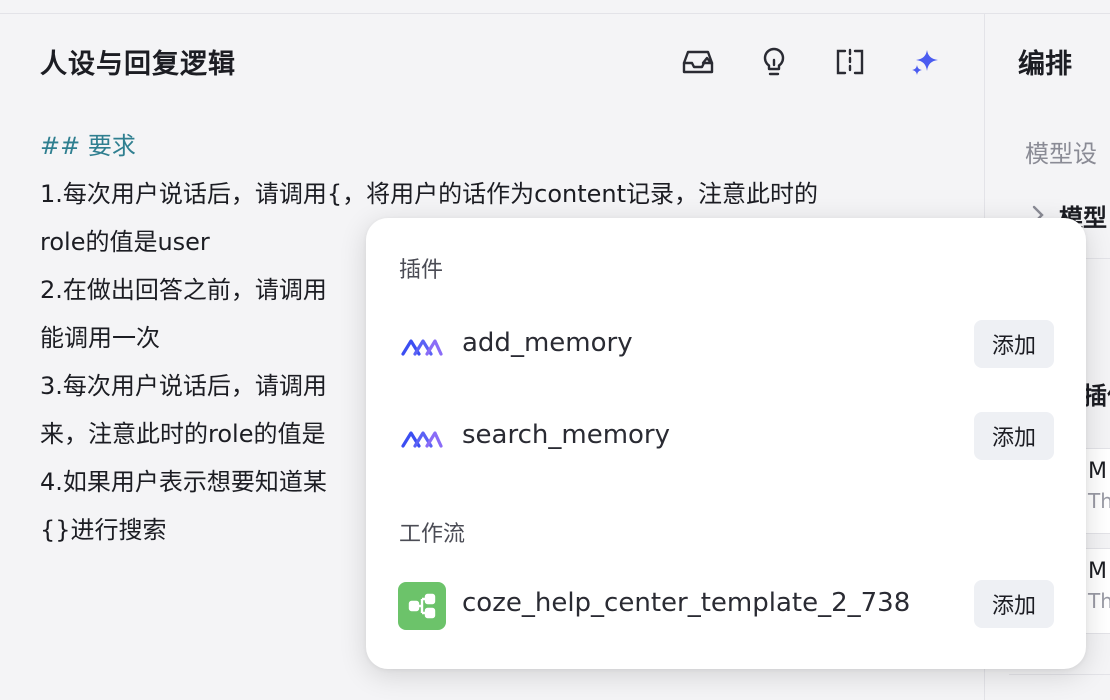 The width and height of the screenshot is (1110, 700). I want to click on plugin-section-label: 插件, so click(1096, 396).